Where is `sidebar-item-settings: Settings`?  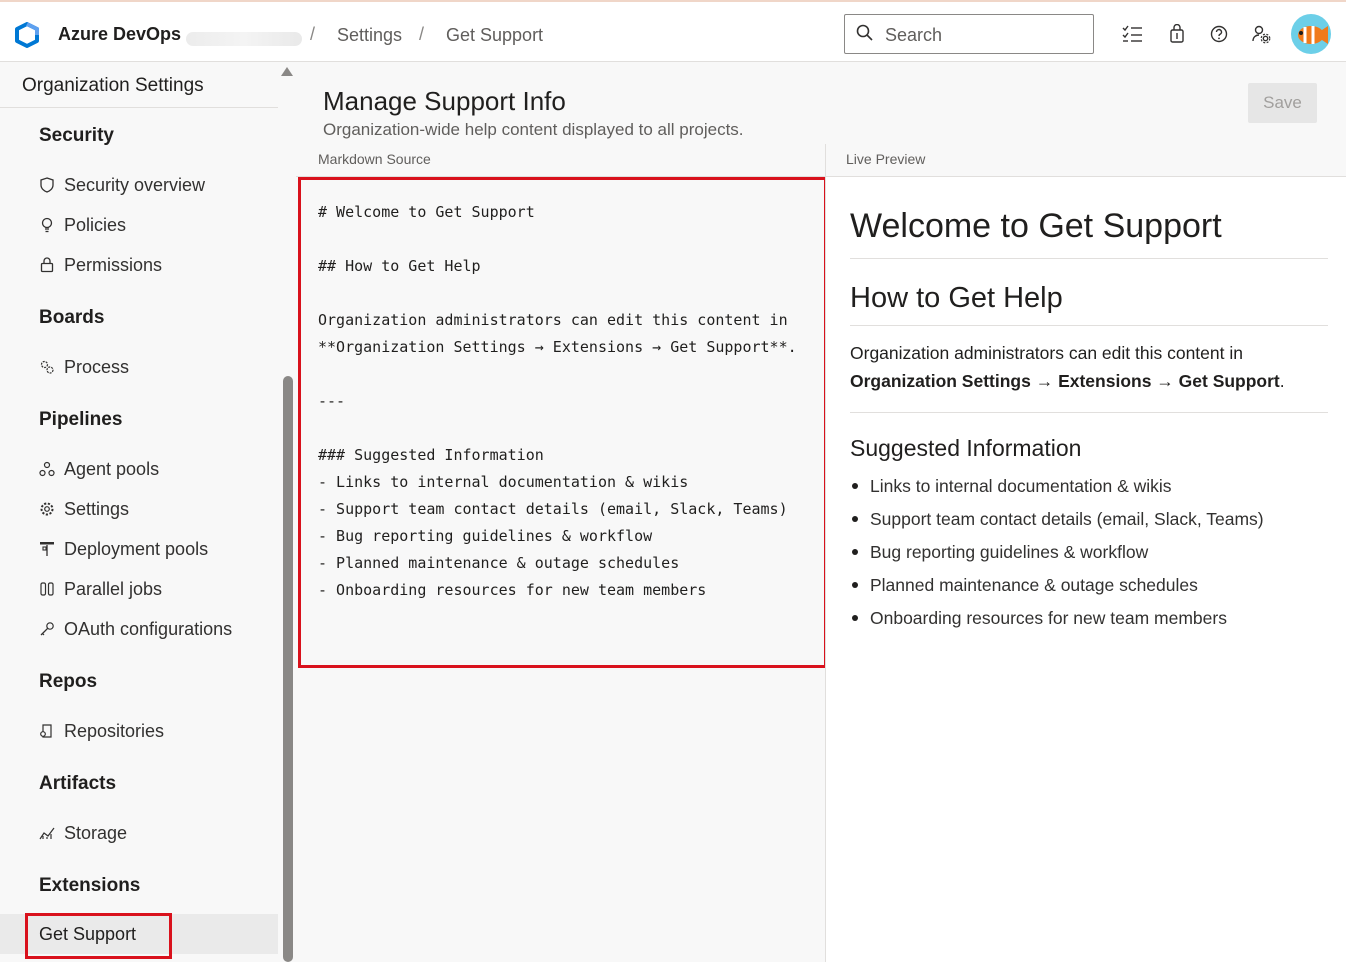 sidebar-item-settings: Settings is located at coordinates (84, 509).